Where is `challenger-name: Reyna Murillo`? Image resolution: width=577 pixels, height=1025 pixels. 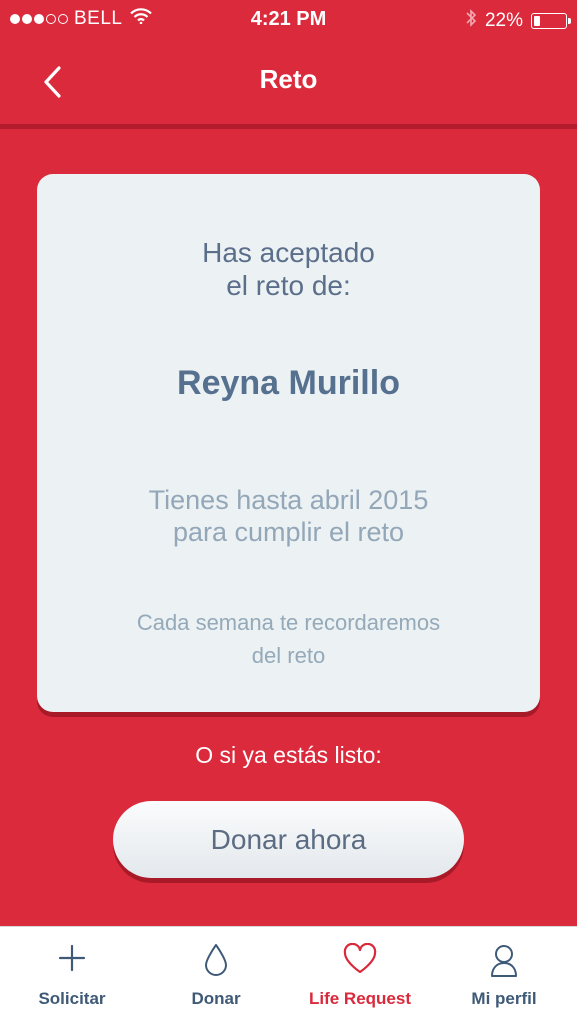 challenger-name: Reyna Murillo is located at coordinates (288, 383).